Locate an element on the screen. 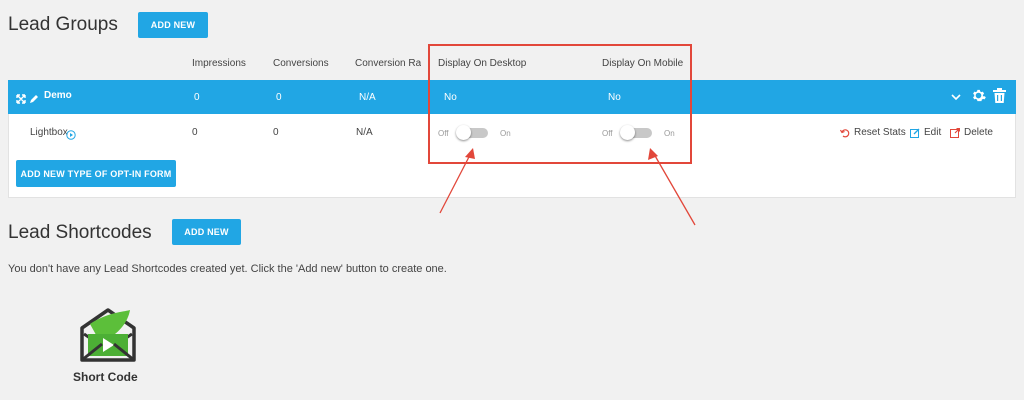  reset-stats-link: Reset Stats is located at coordinates (873, 132).